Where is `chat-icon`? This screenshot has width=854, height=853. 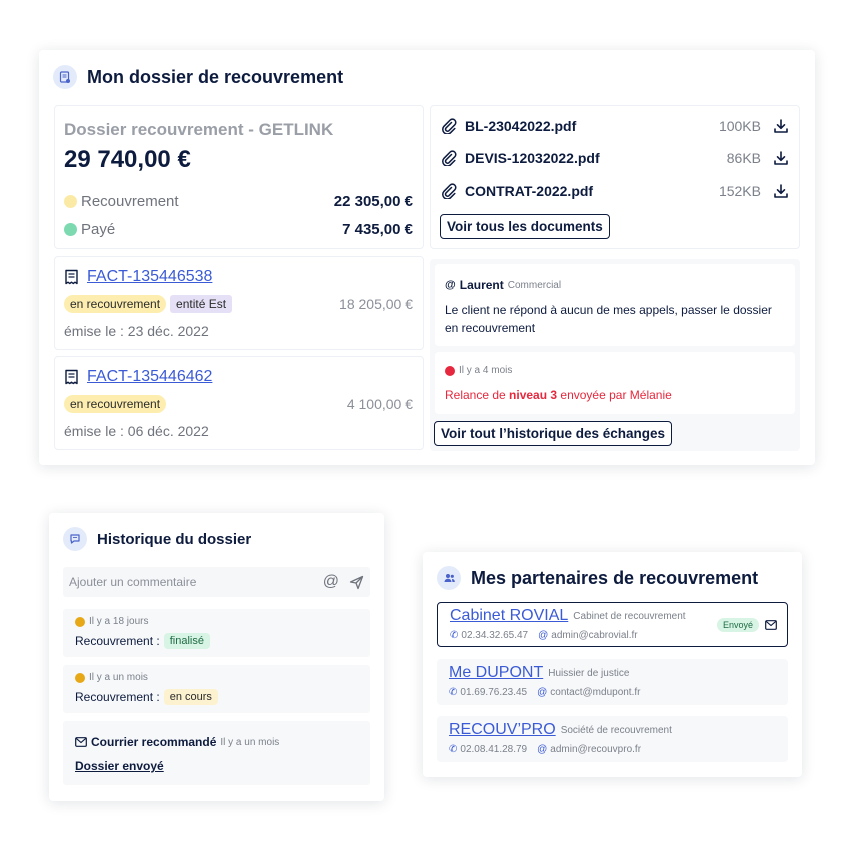
chat-icon is located at coordinates (75, 539).